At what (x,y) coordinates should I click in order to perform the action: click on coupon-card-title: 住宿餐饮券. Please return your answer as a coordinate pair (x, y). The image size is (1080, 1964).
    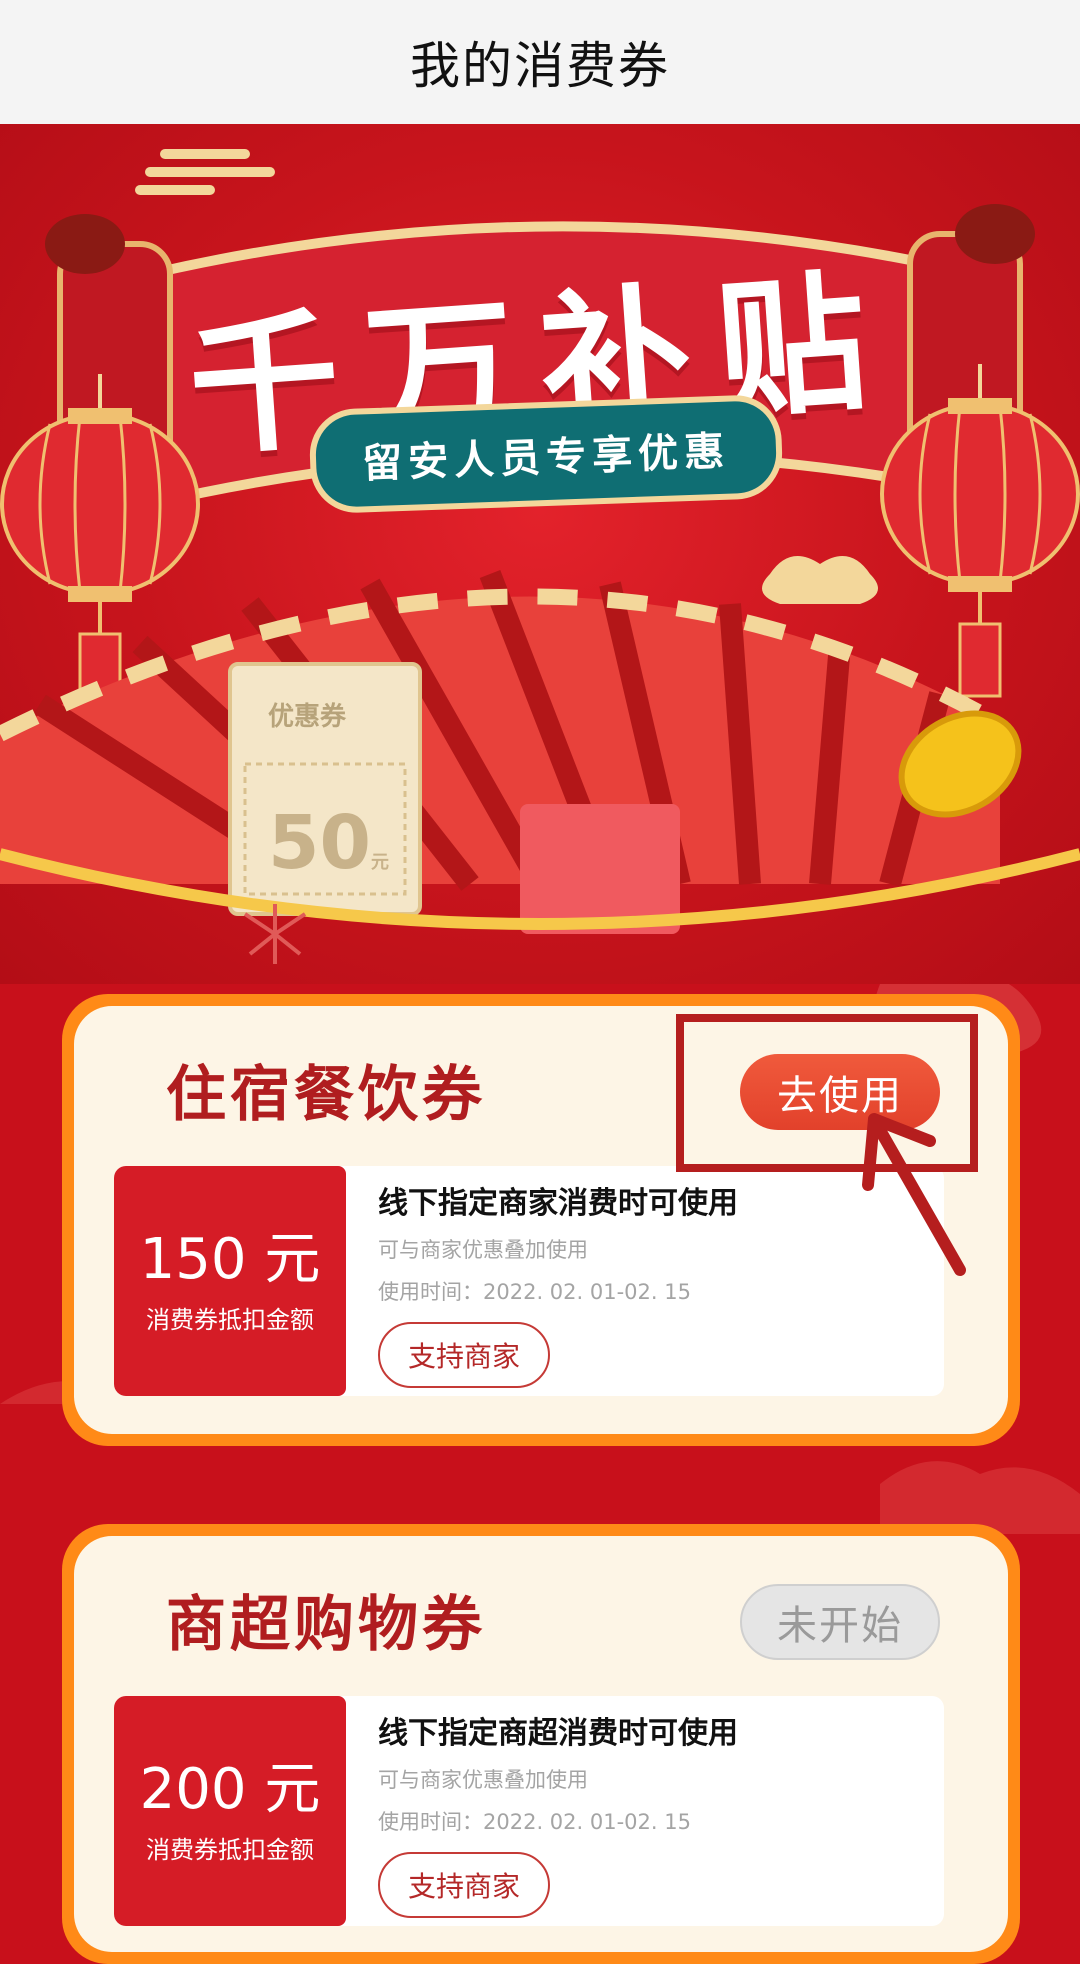
    Looking at the image, I should click on (326, 1095).